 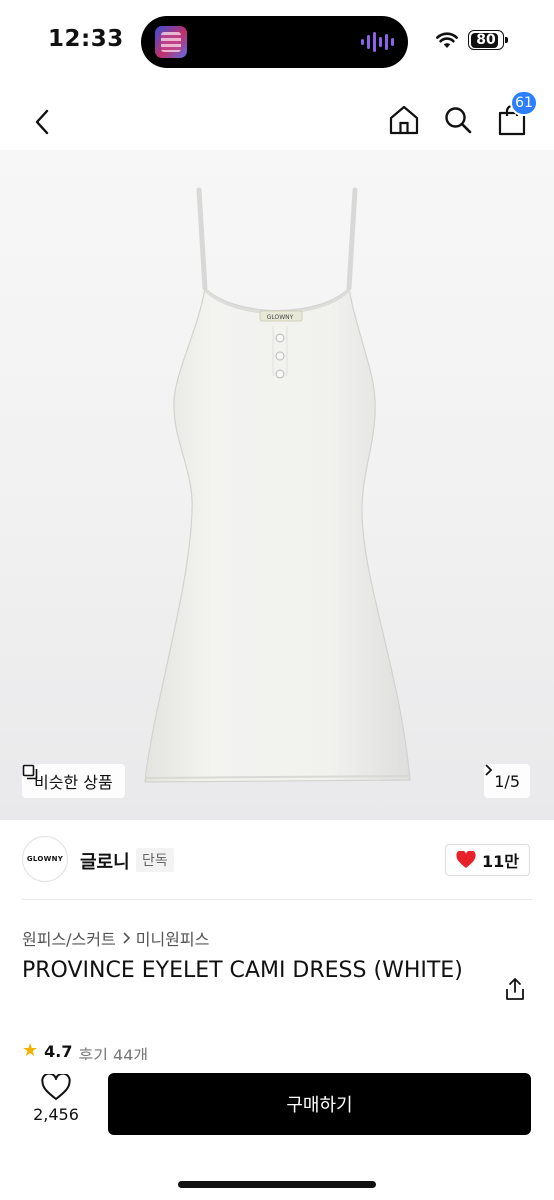 What do you see at coordinates (171, 42) in the screenshot?
I see `now-playing-app-icon` at bounding box center [171, 42].